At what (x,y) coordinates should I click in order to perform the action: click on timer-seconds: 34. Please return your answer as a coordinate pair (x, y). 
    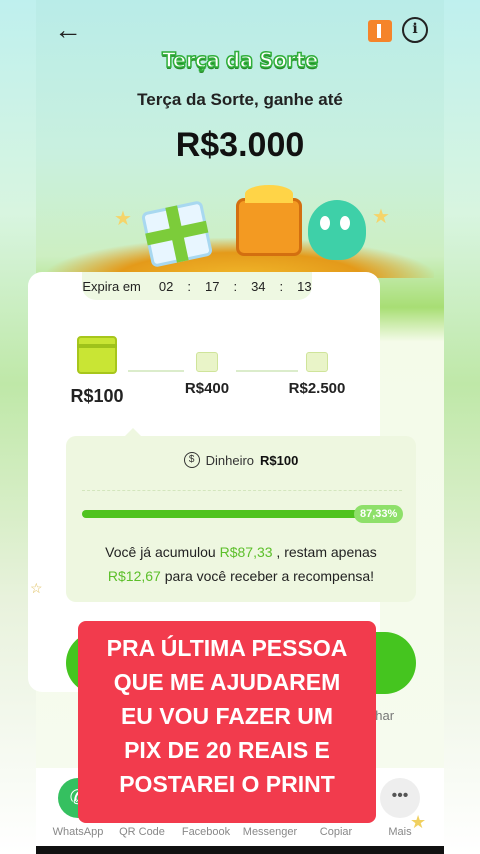
    Looking at the image, I should click on (258, 286).